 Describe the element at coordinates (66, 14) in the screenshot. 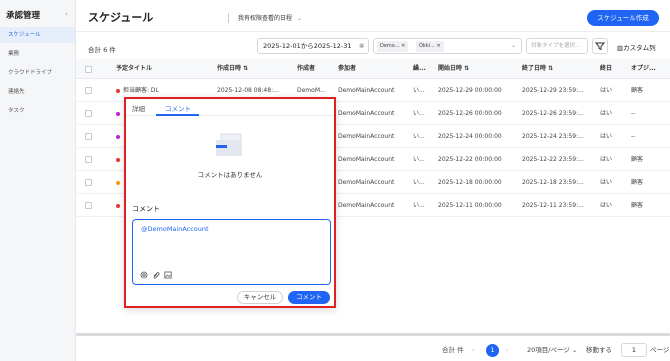

I see `collapse-icon: ‹` at that location.